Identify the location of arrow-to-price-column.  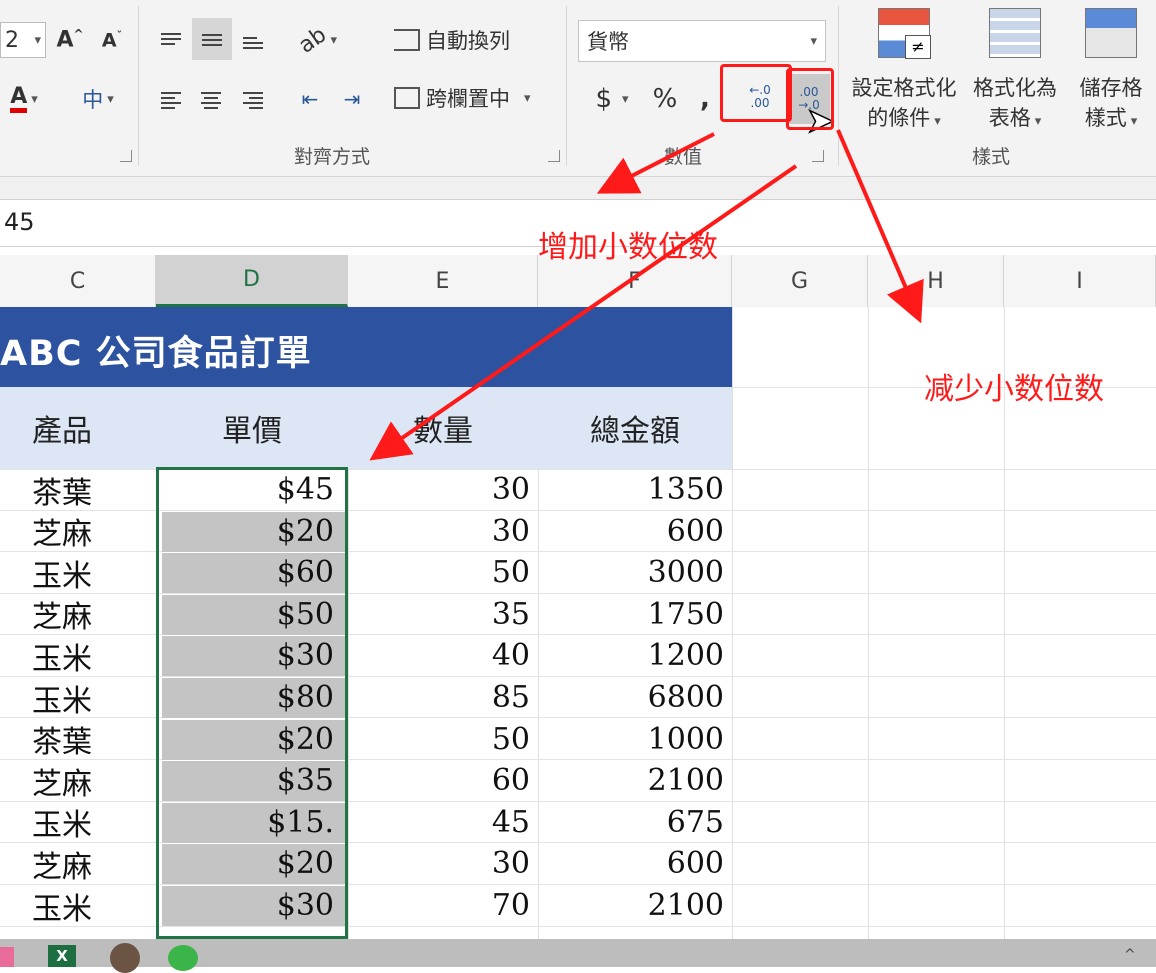
(583, 312).